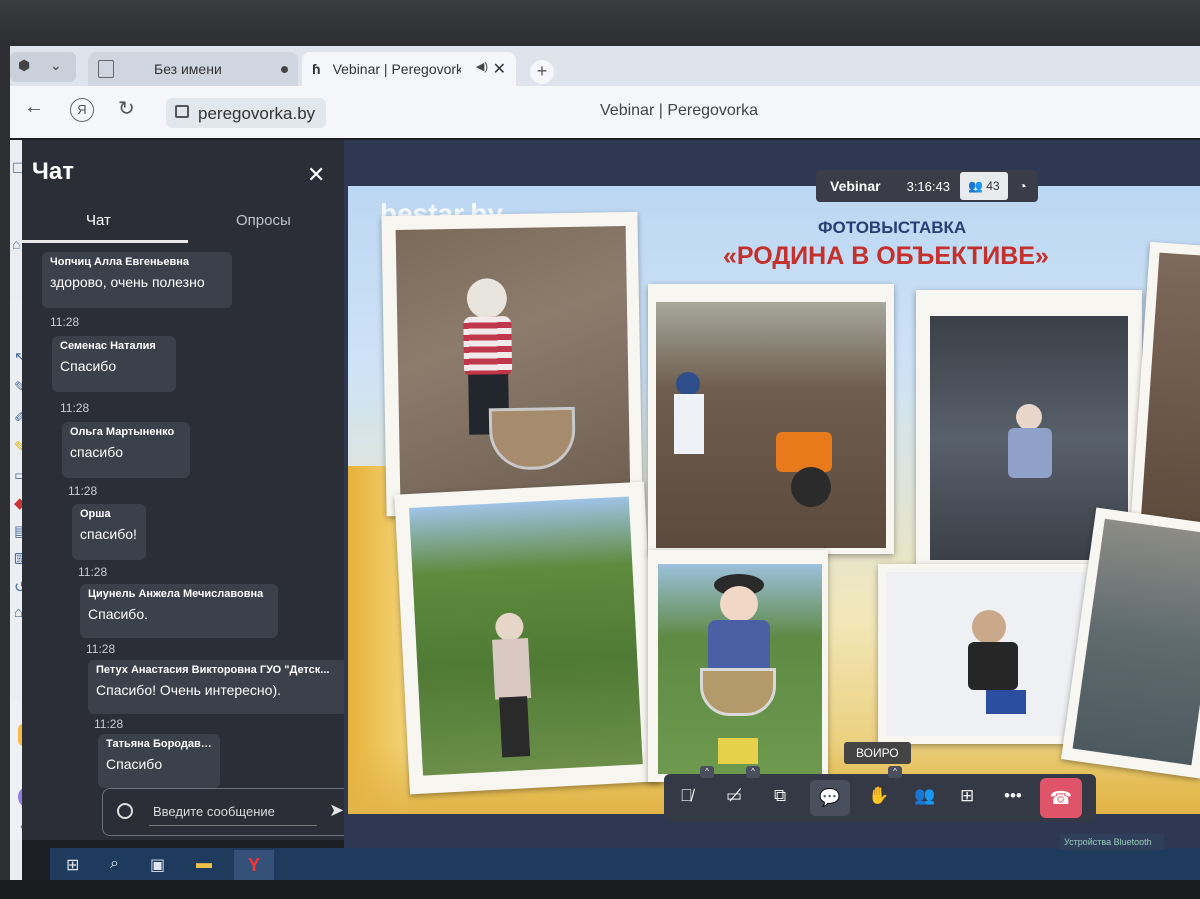 The height and width of the screenshot is (899, 1200). What do you see at coordinates (780, 796) in the screenshot?
I see `screen-share-icon: ⧉` at bounding box center [780, 796].